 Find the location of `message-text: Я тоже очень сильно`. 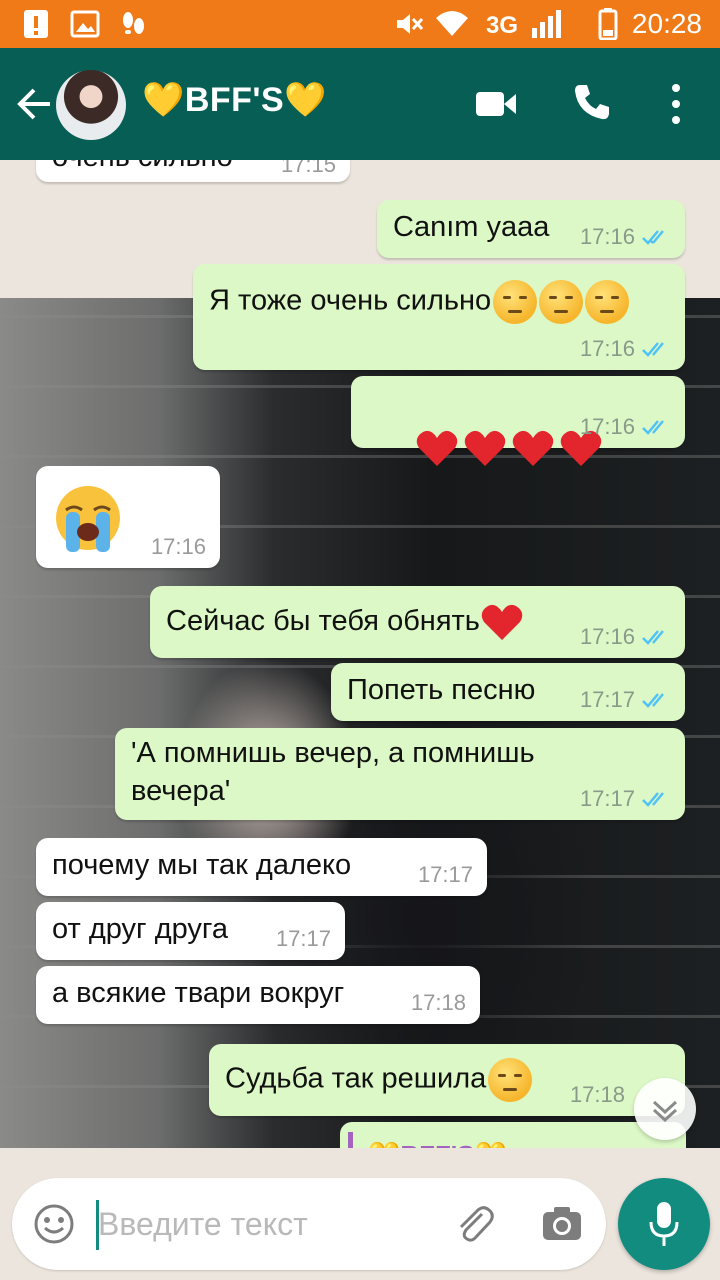

message-text: Я тоже очень сильно is located at coordinates (419, 302).